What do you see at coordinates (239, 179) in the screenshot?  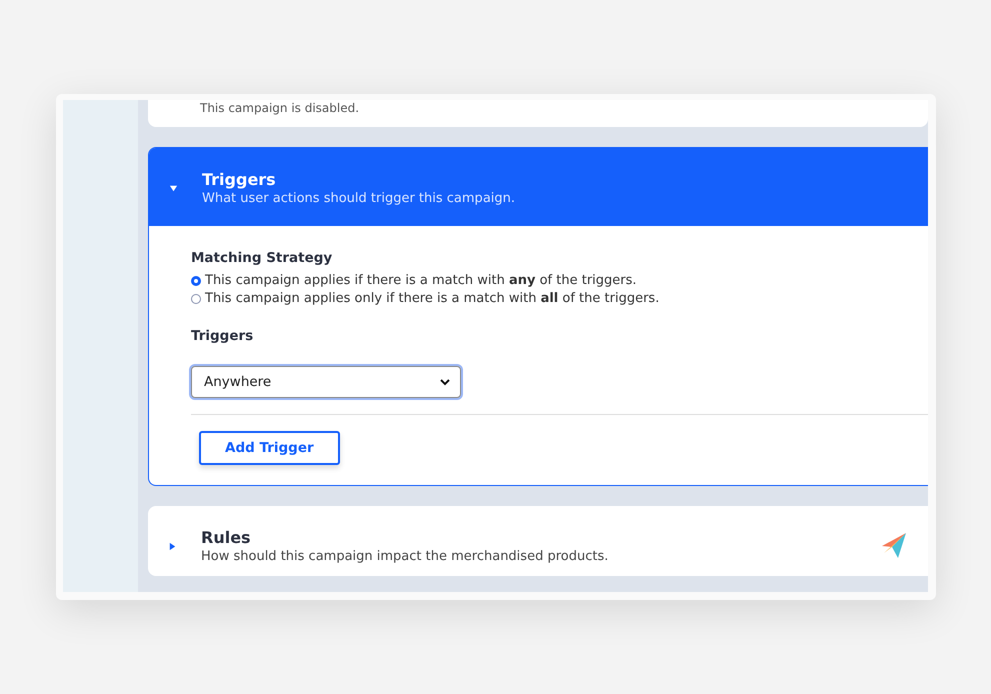 I see `section-title: Triggers` at bounding box center [239, 179].